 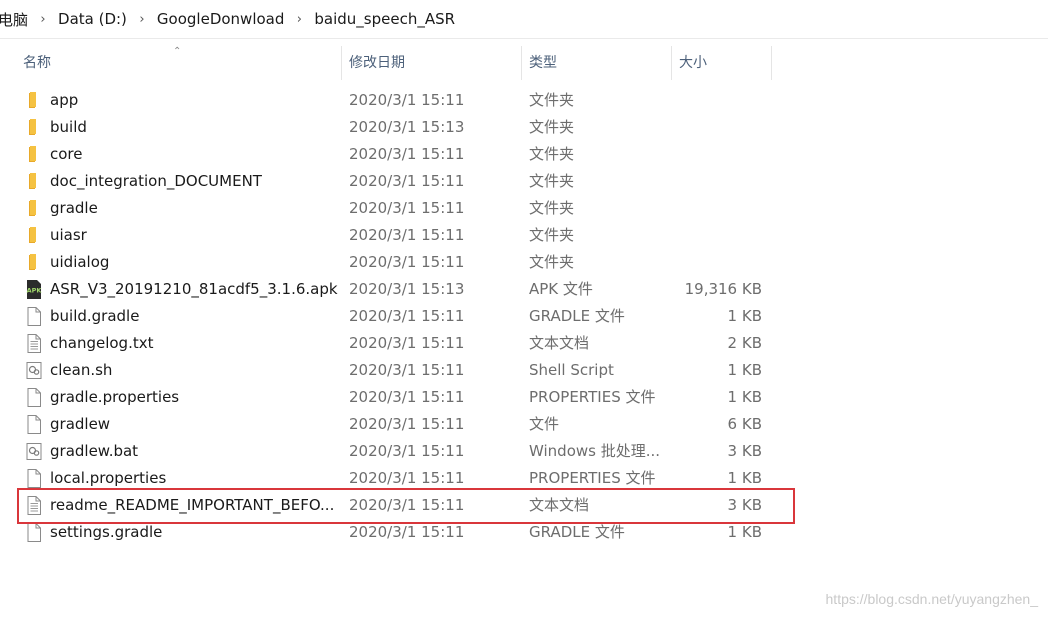 What do you see at coordinates (220, 19) in the screenshot?
I see `breadcrumb-item-googledonwload: GoogleDonwload` at bounding box center [220, 19].